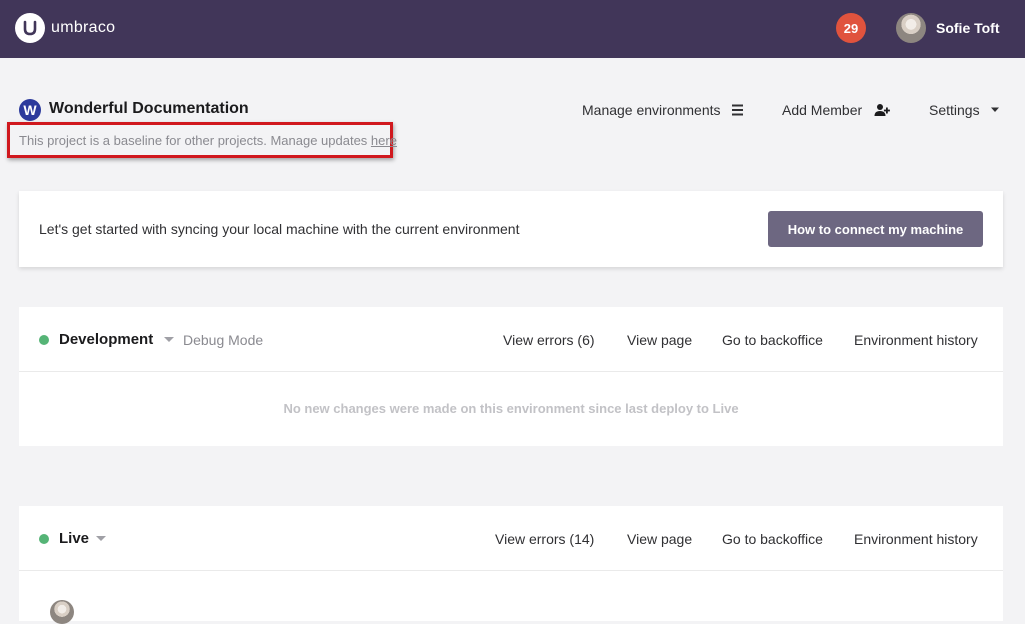  I want to click on add-user-icon, so click(882, 110).